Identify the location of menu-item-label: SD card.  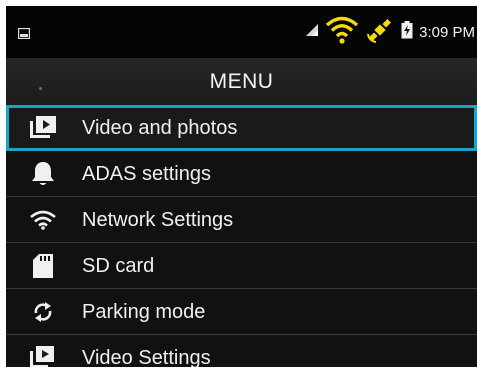
(118, 266).